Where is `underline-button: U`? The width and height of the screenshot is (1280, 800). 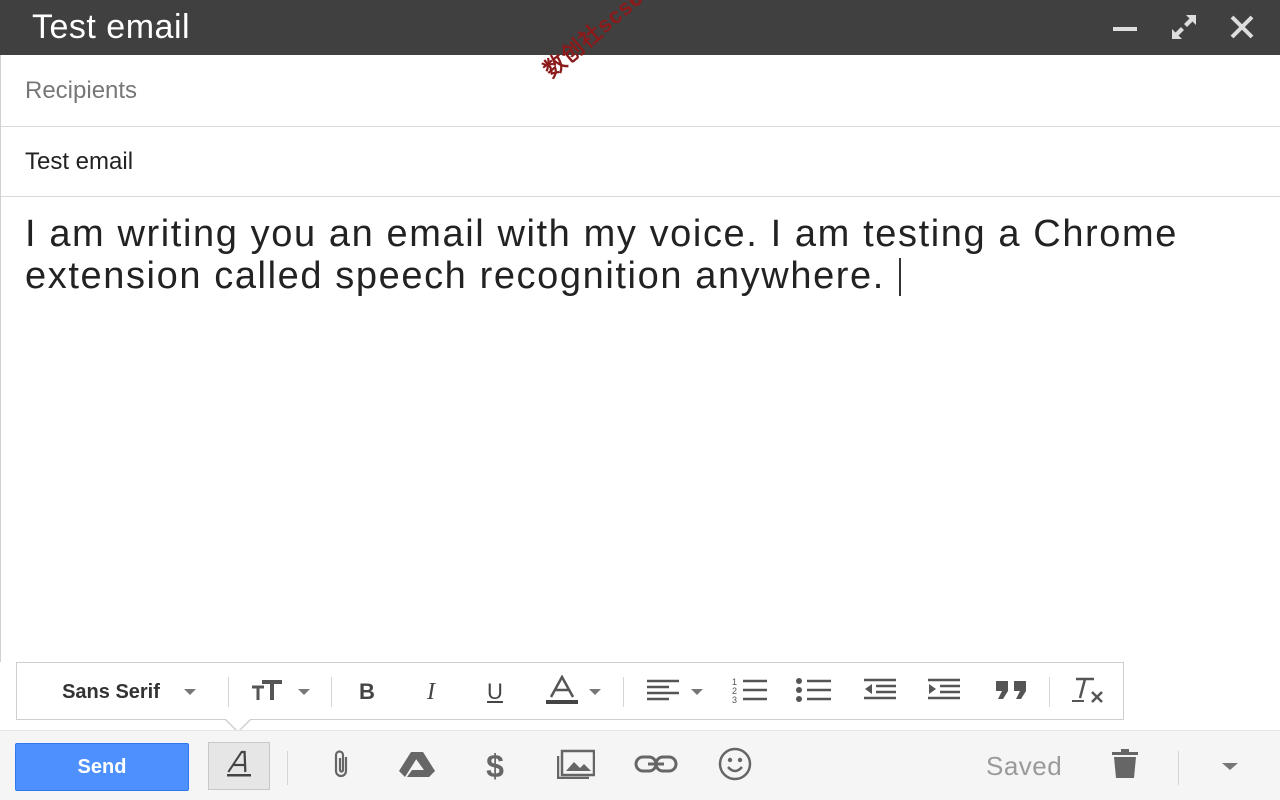
underline-button: U is located at coordinates (495, 692).